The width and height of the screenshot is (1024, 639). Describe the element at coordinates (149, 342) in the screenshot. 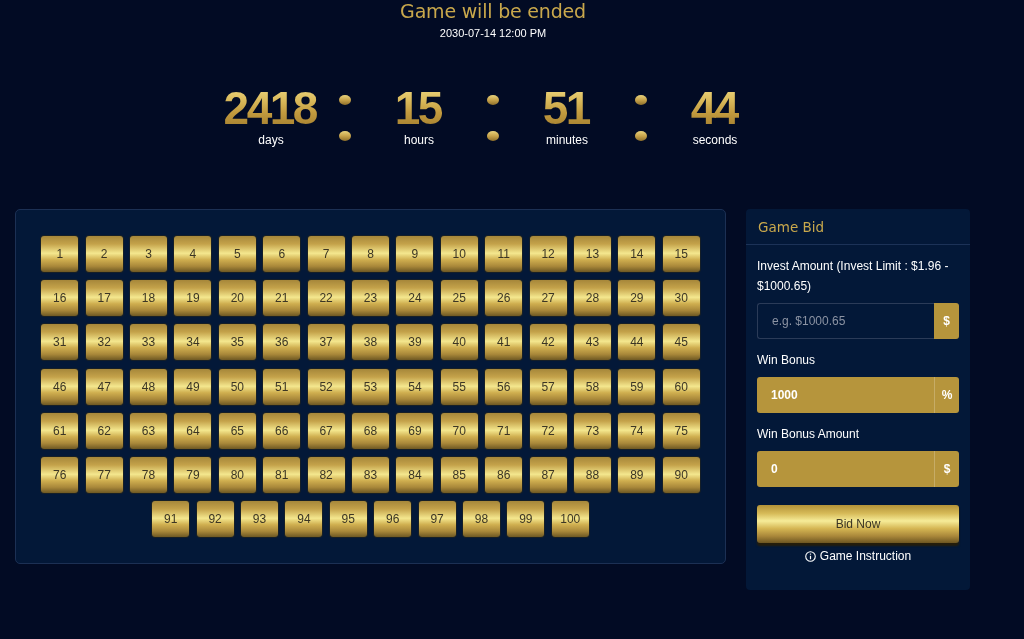

I see `number-button: 33` at that location.